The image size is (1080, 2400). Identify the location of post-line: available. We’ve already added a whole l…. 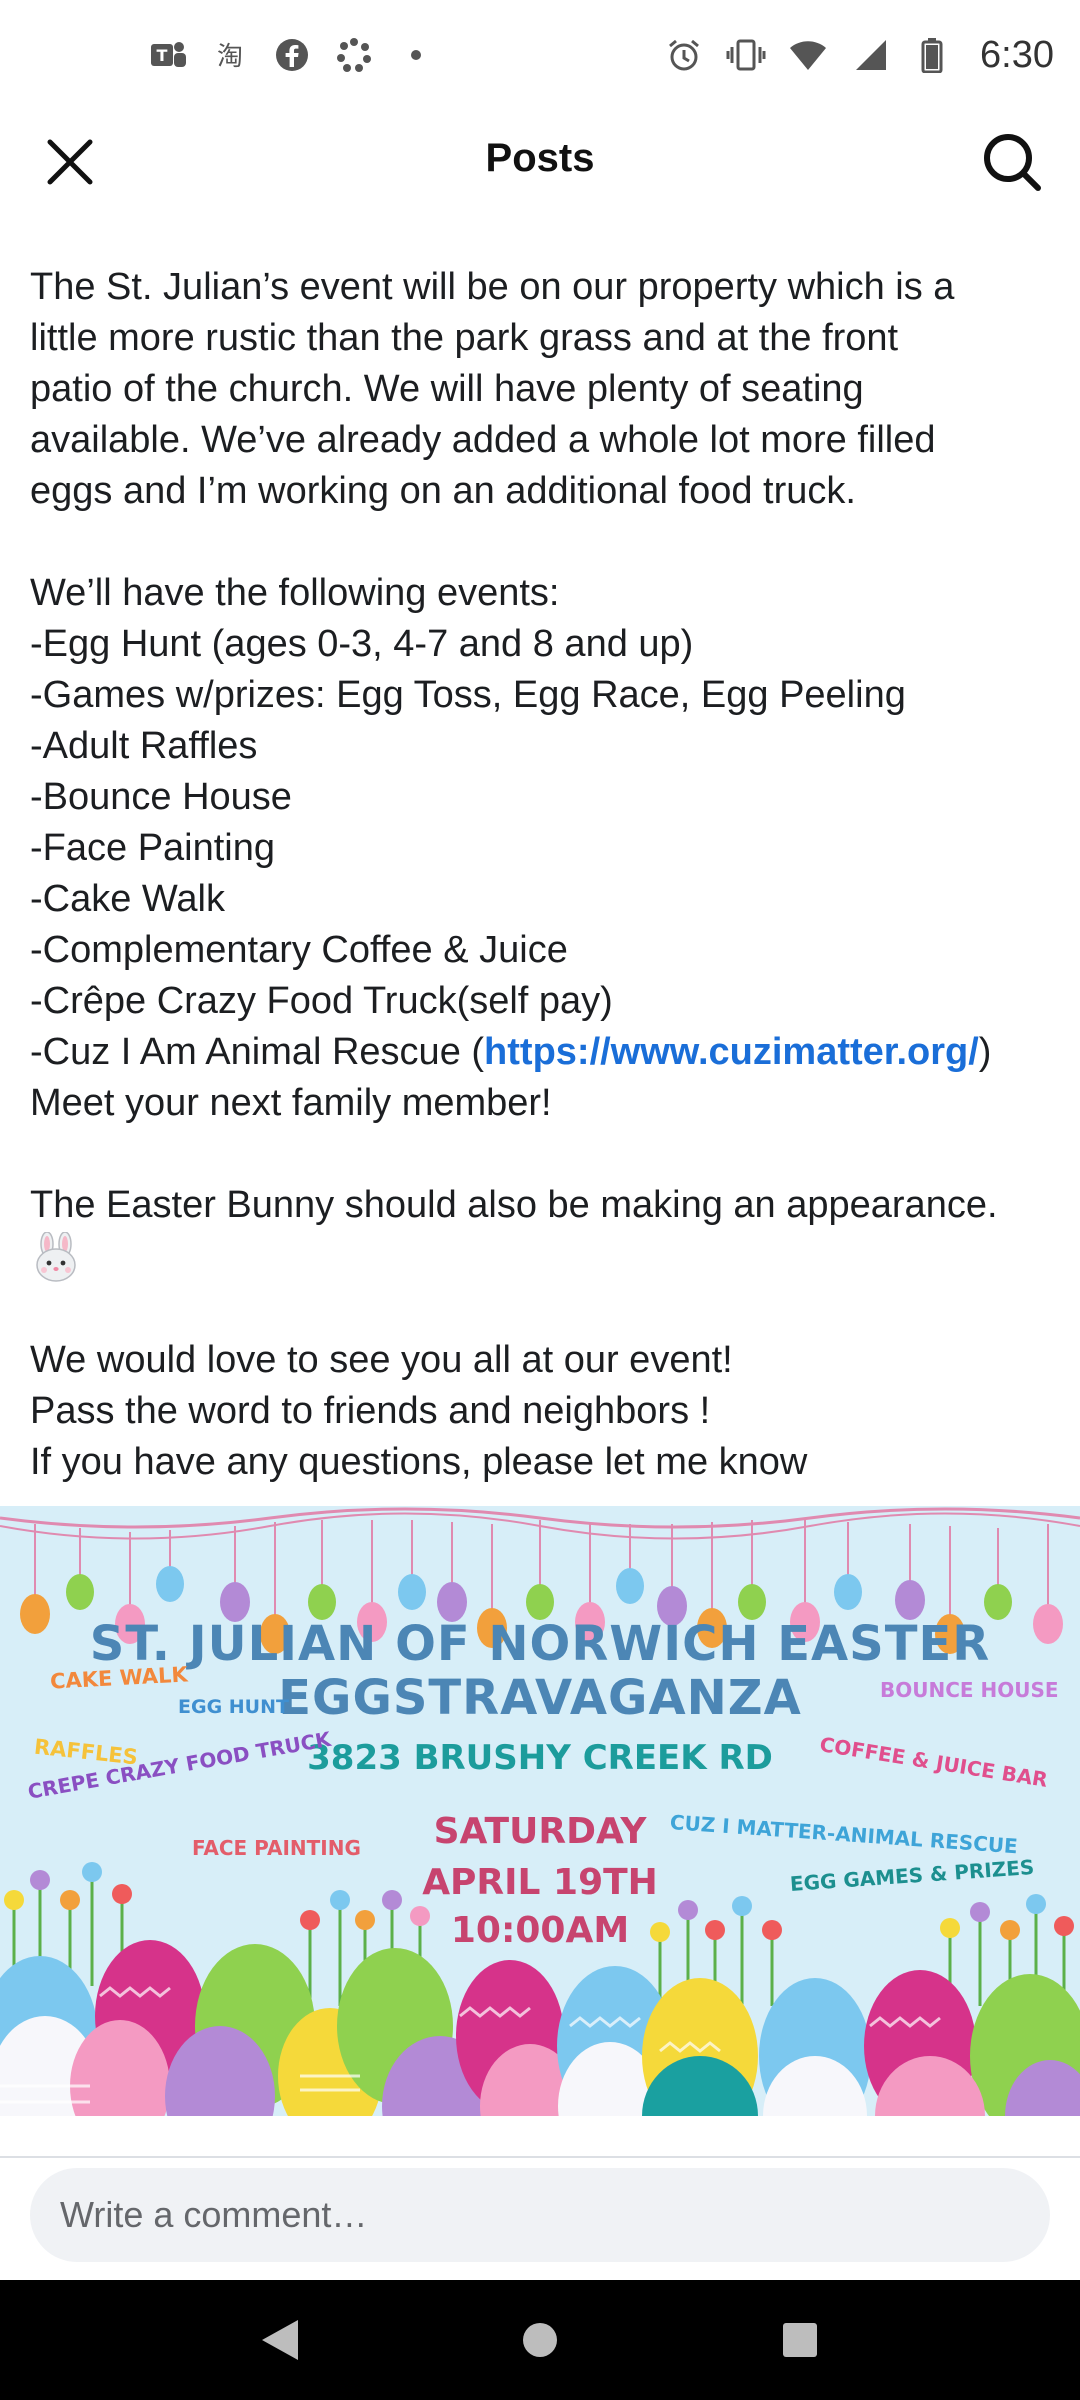
(483, 440).